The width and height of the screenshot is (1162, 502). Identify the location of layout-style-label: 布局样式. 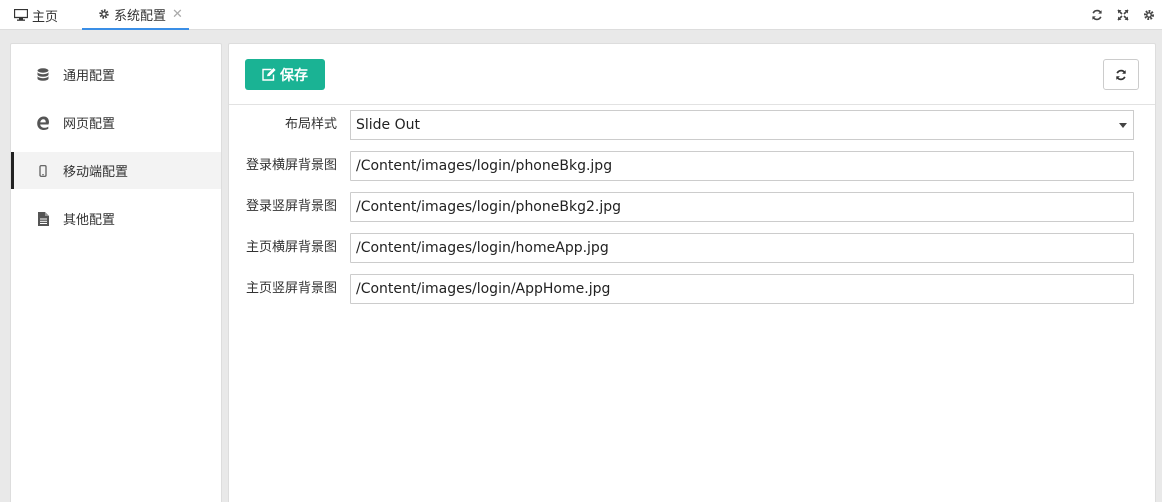
(310, 124).